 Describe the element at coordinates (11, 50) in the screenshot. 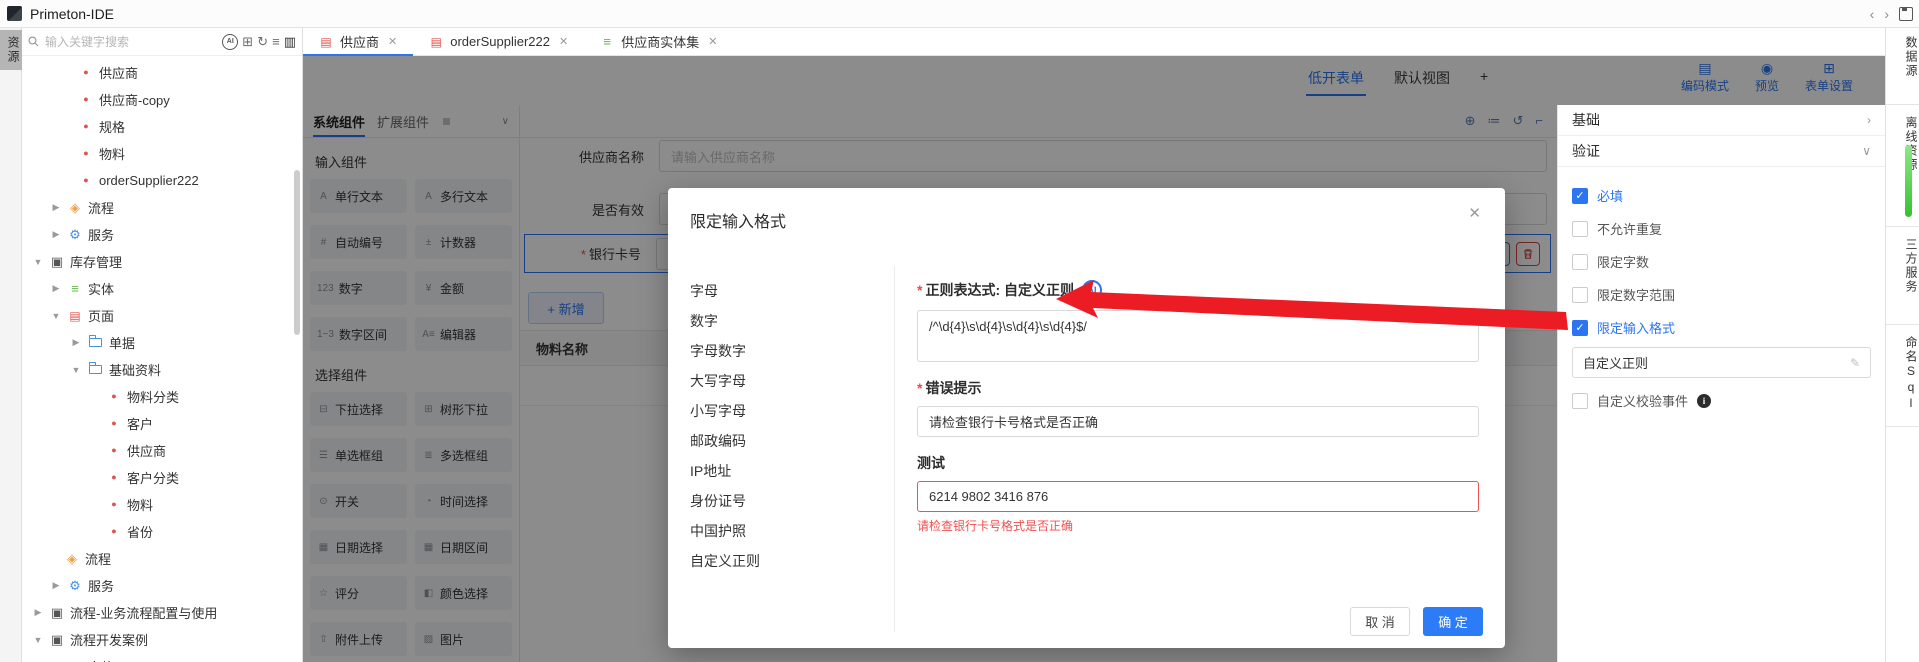

I see `activity-tab-resources: 资源` at that location.